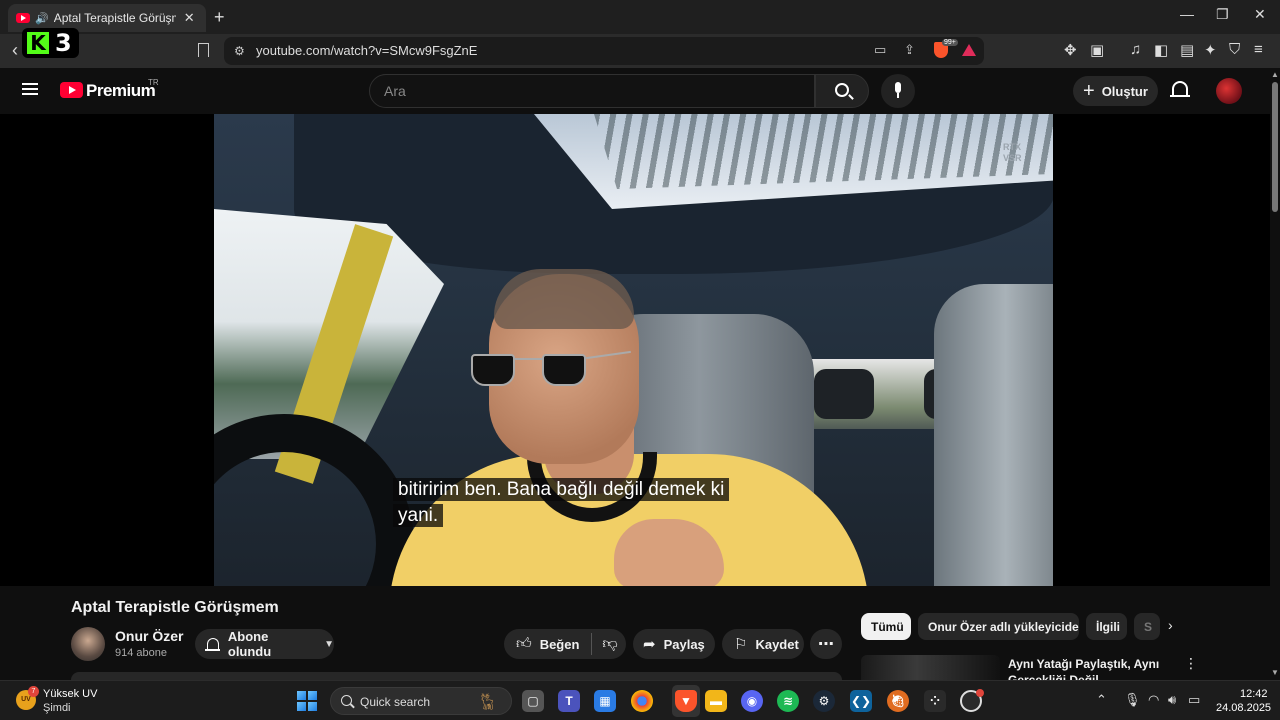 Image resolution: width=1280 pixels, height=720 pixels. Describe the element at coordinates (1132, 700) in the screenshot. I see `microphone-in-use-icon: 🎙︎` at that location.